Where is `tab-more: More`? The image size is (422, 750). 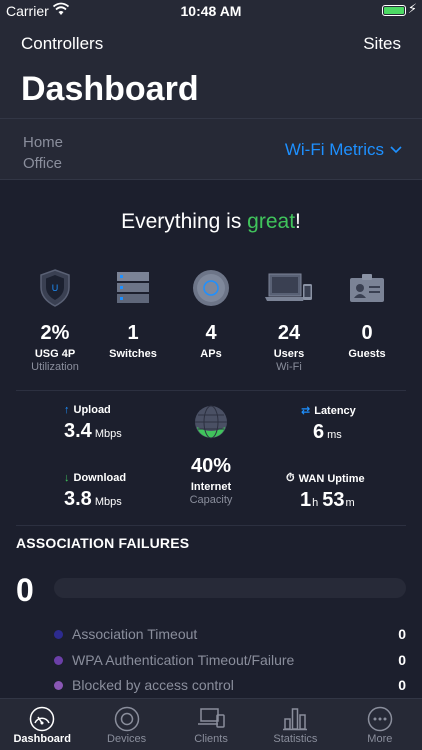
tab-more: More is located at coordinates (380, 724).